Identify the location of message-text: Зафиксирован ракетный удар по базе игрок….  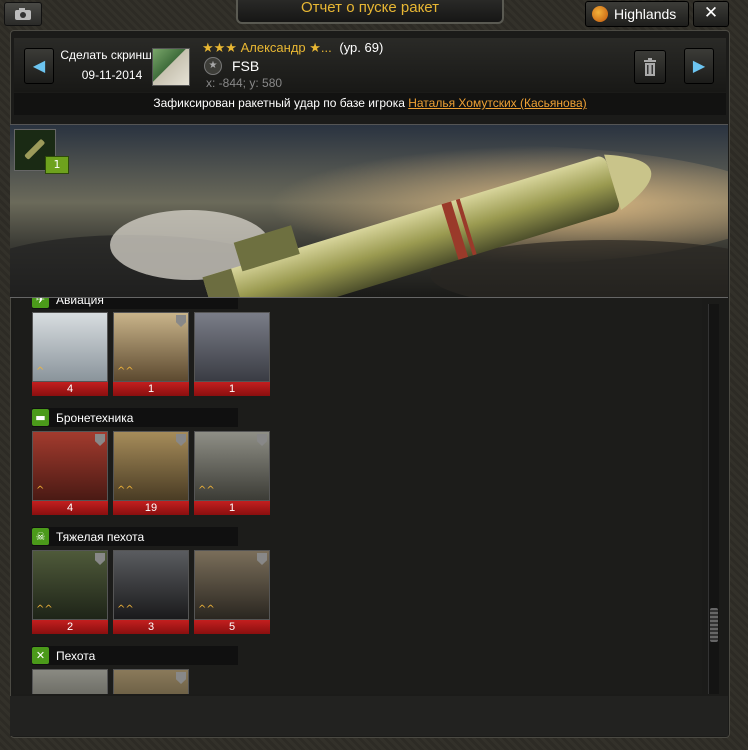
(281, 103).